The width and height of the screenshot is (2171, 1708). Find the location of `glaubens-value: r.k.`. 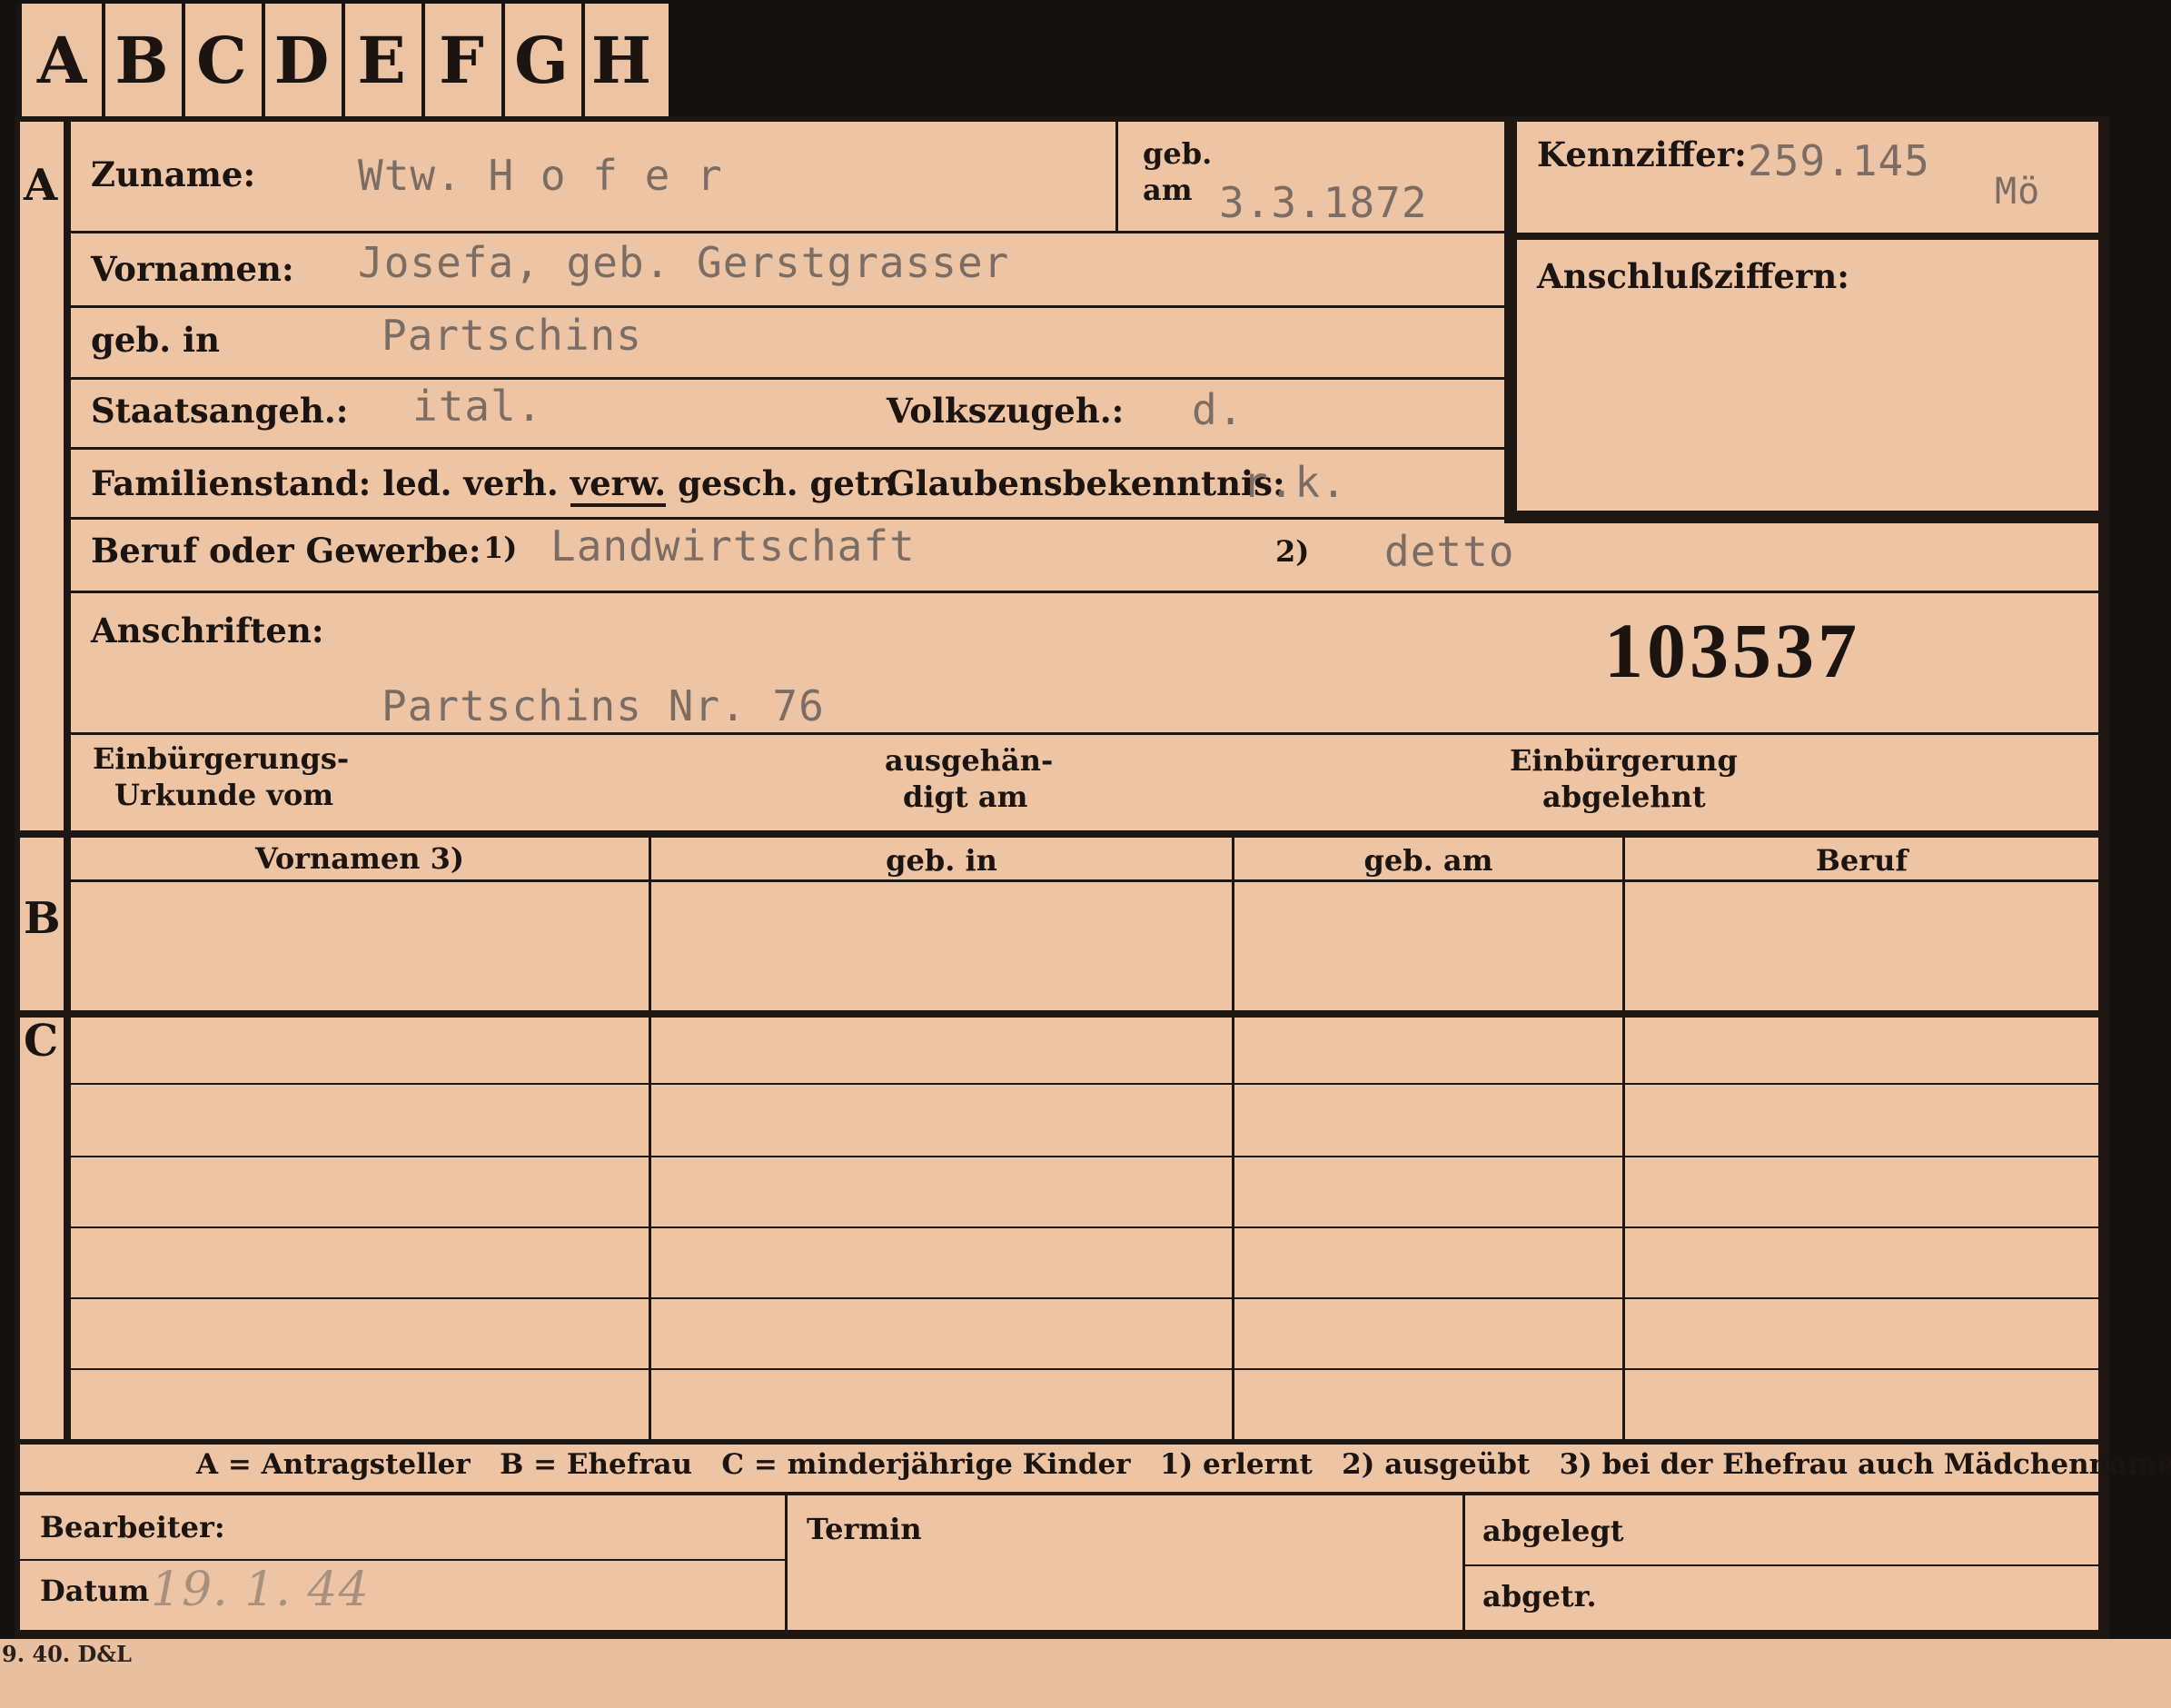

glaubens-value: r.k. is located at coordinates (1295, 482).